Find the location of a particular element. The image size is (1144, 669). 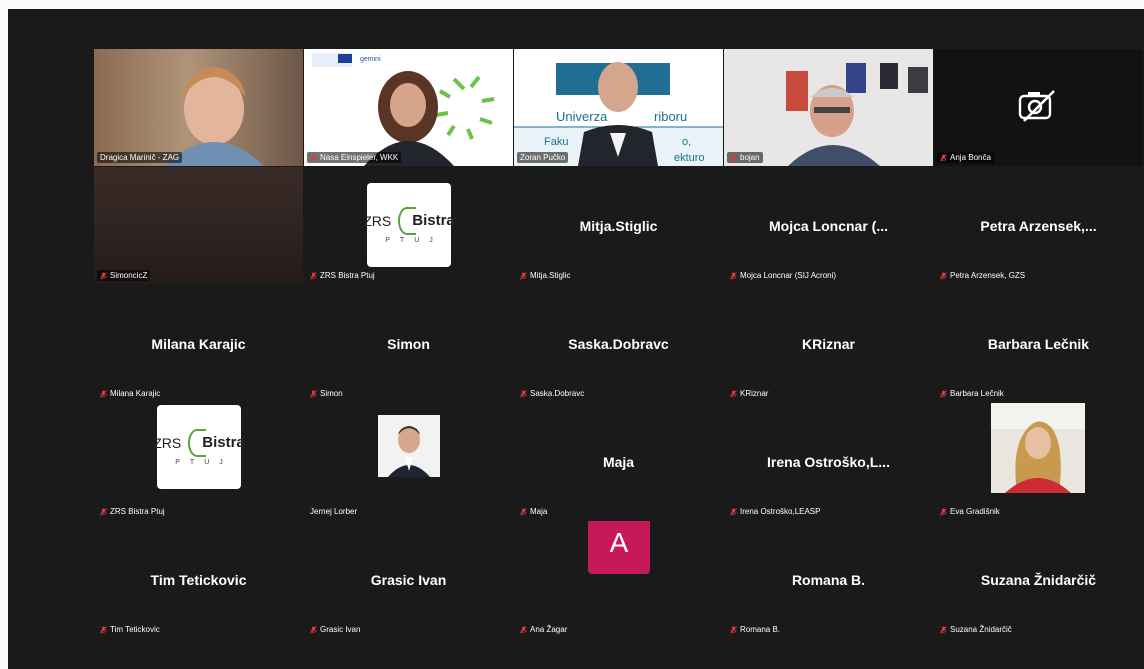

participant-name: Milana Karajic is located at coordinates (135, 393).